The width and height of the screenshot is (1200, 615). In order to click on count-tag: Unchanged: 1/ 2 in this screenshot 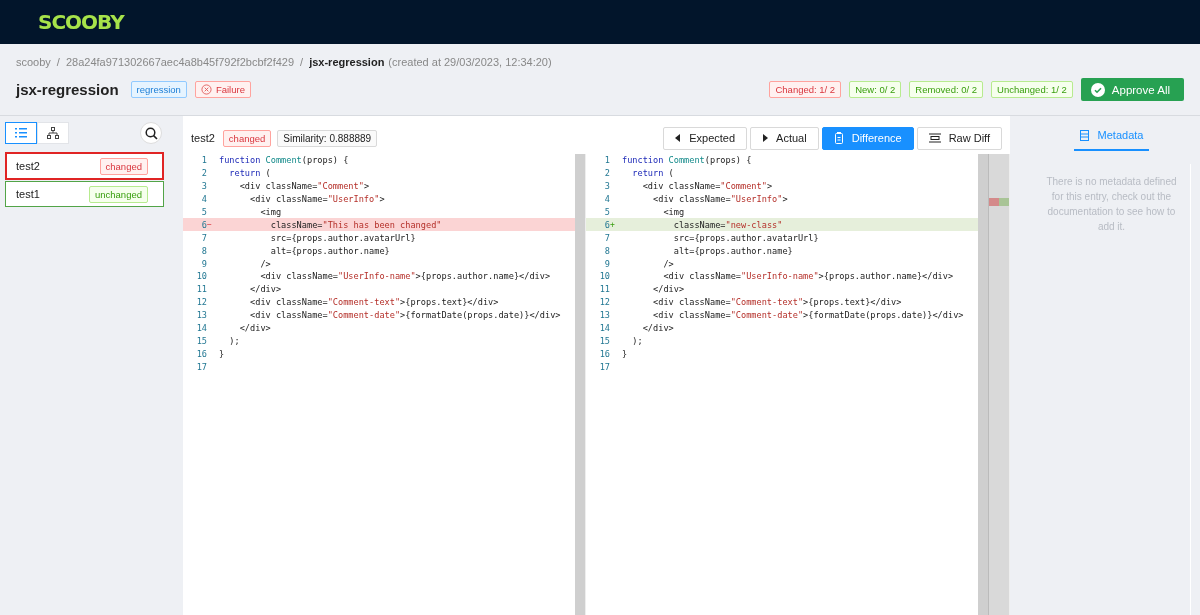, I will do `click(1032, 89)`.